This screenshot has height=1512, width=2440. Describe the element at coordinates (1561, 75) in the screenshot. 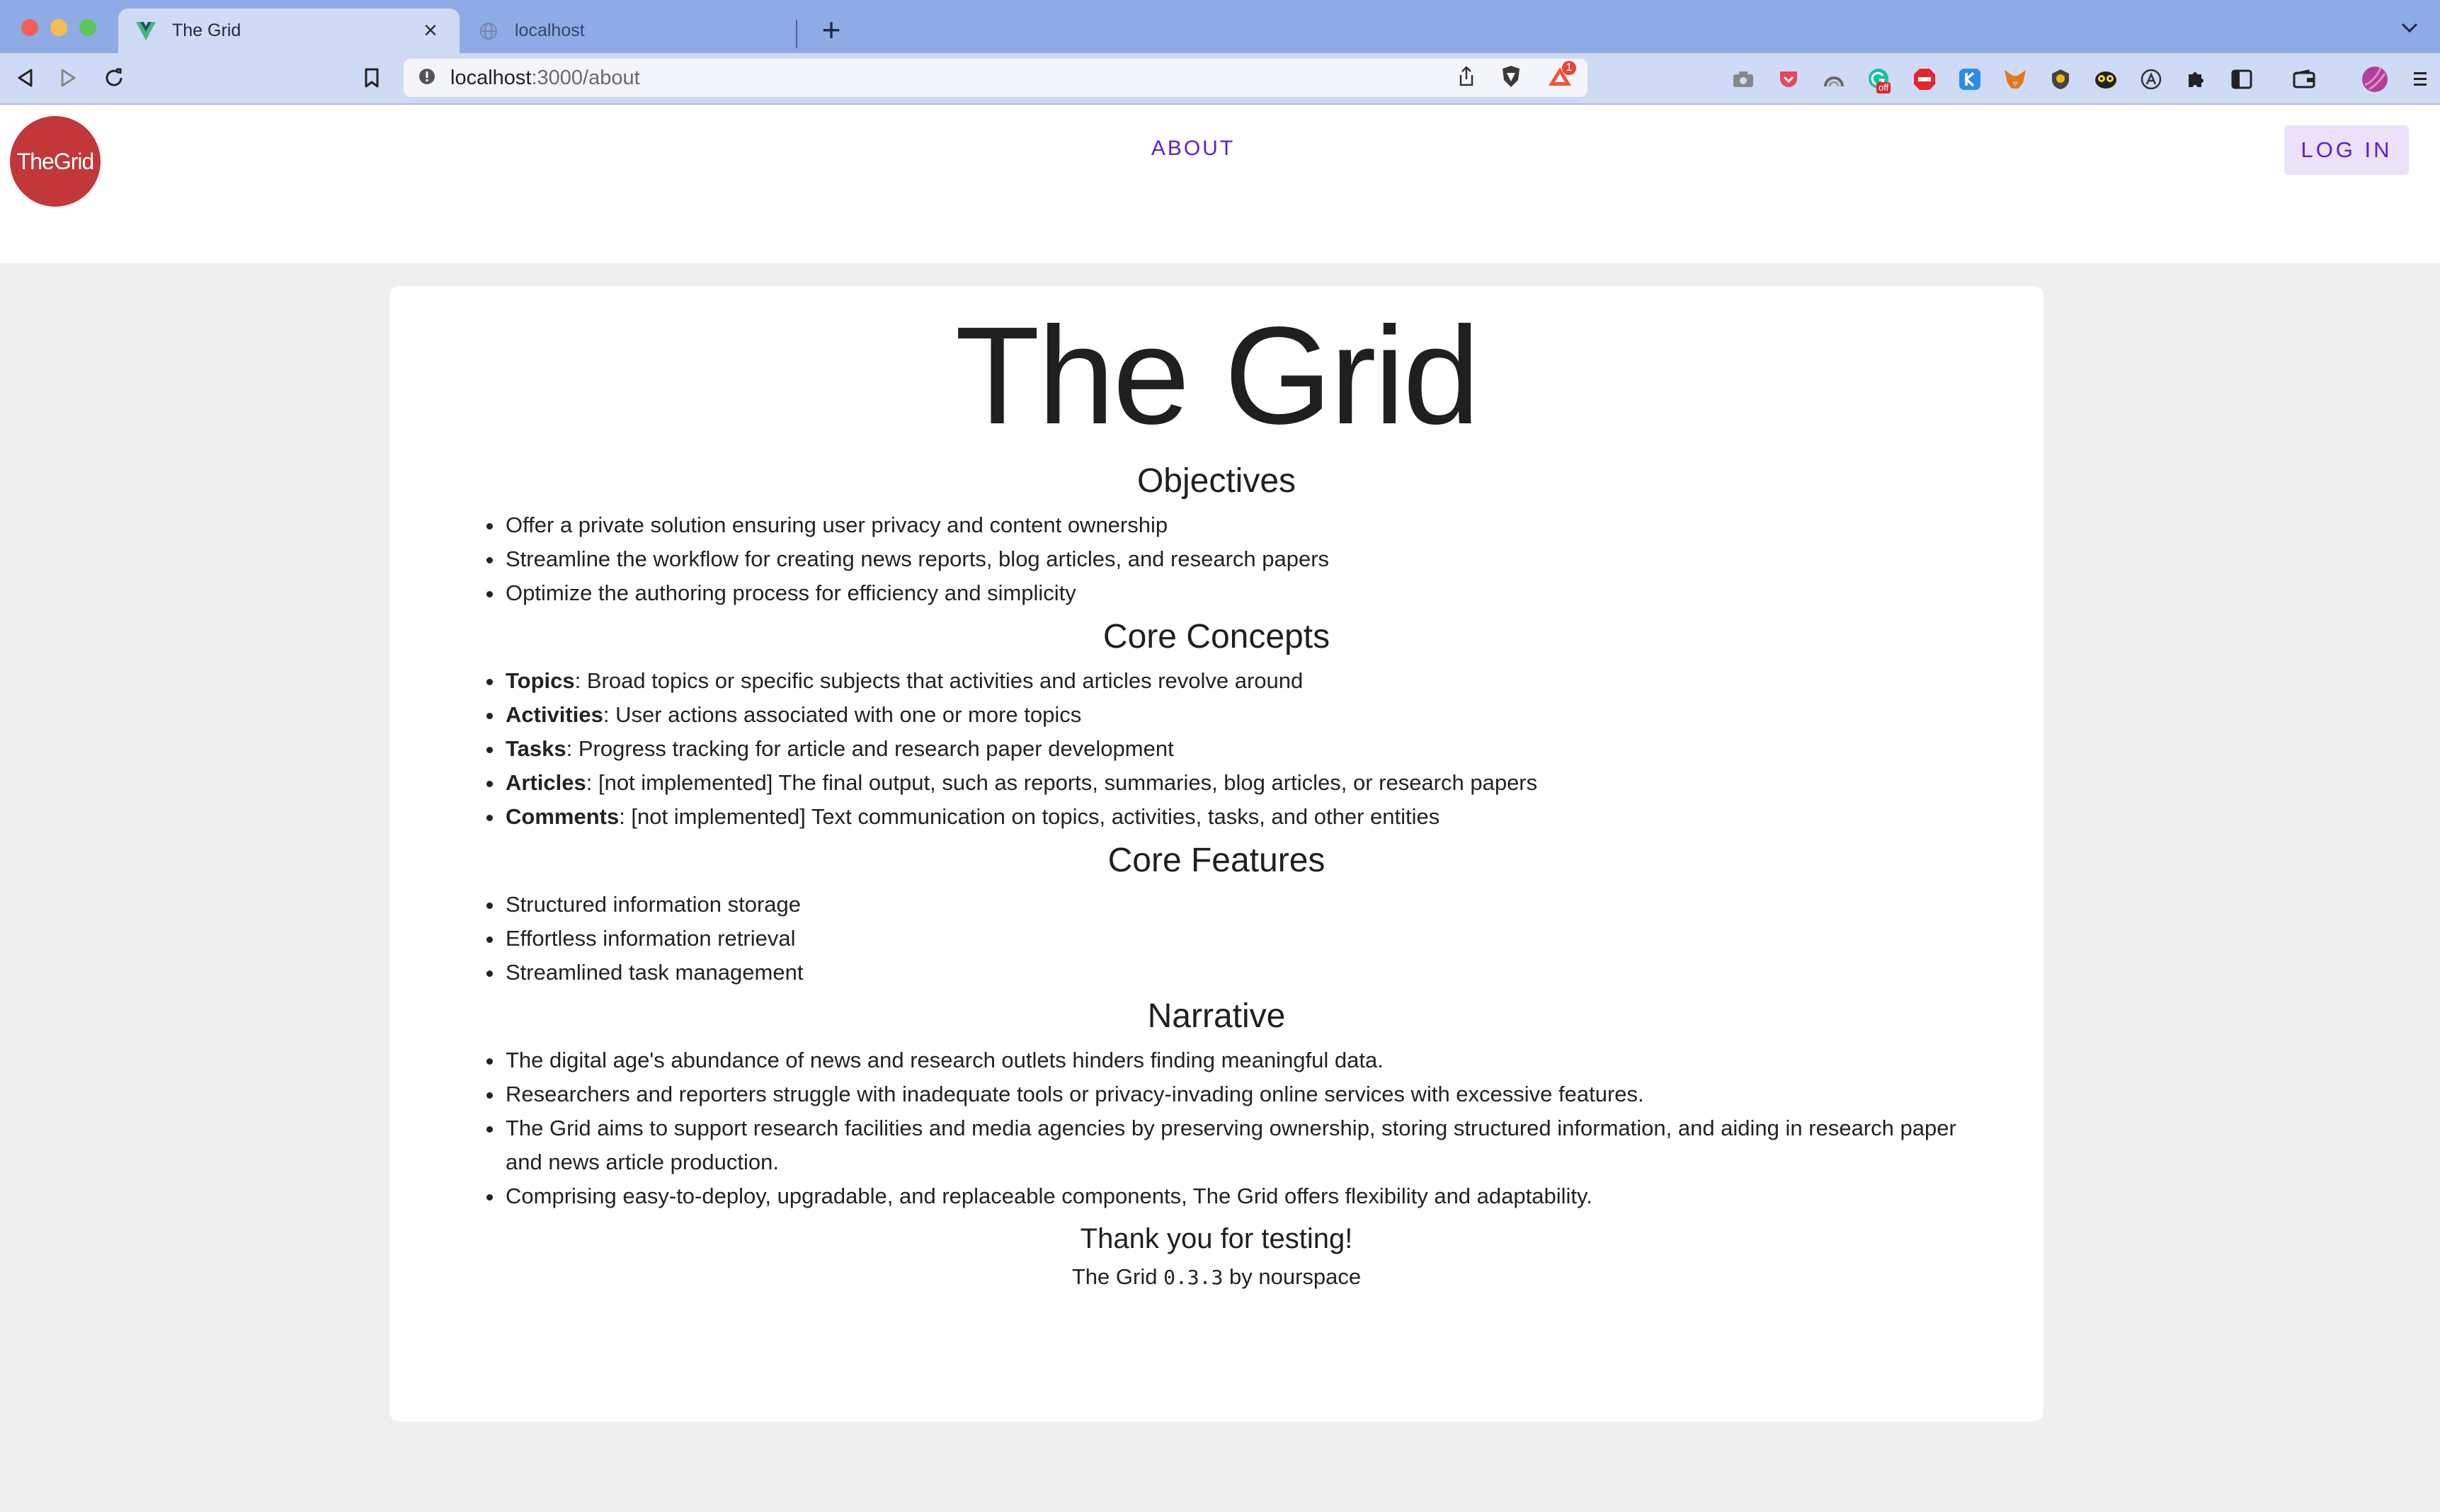

I see `brave-rewards-icon: 1` at that location.